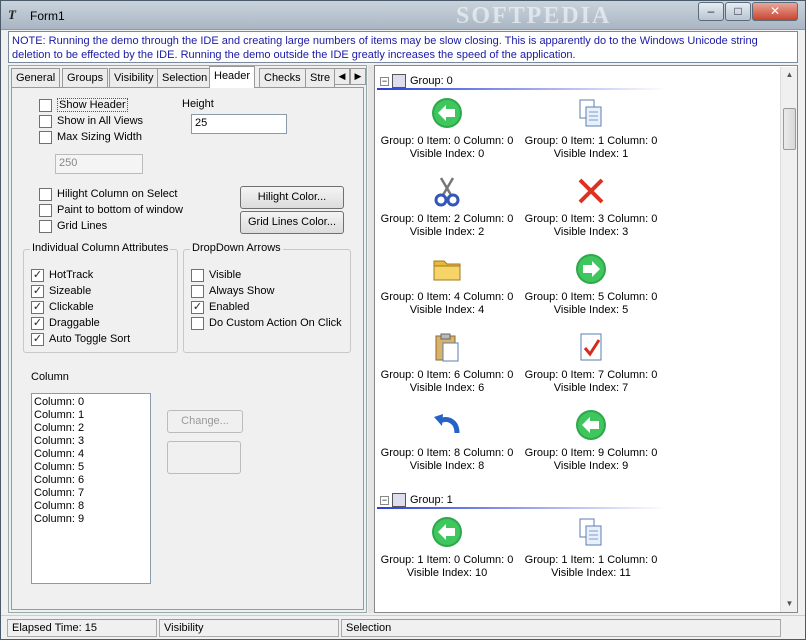  I want to click on item-line-2: Visible Index: 7, so click(591, 388).